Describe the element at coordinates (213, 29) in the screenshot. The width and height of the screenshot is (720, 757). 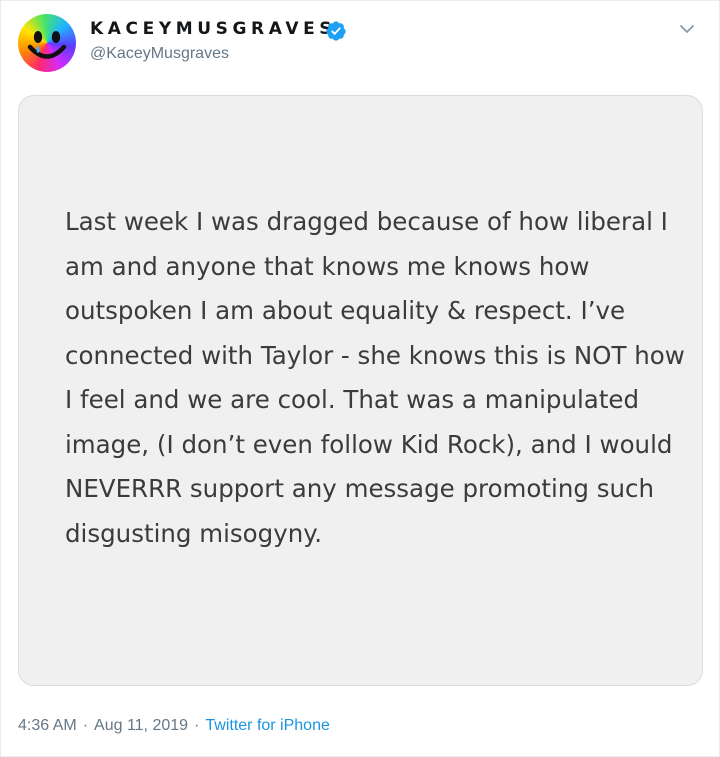
I see `display-name: KACEYMUSGRAVES` at that location.